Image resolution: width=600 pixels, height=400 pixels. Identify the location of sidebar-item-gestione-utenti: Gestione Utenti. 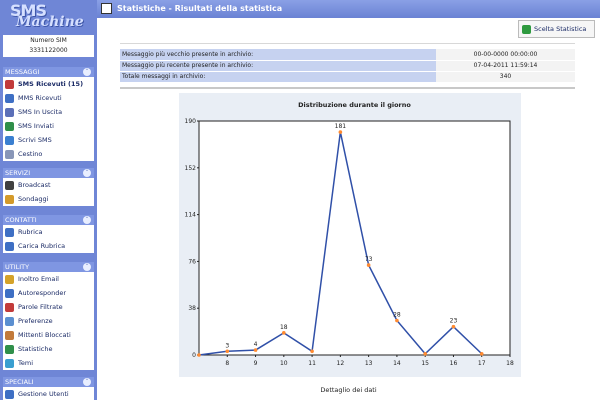
(48, 393).